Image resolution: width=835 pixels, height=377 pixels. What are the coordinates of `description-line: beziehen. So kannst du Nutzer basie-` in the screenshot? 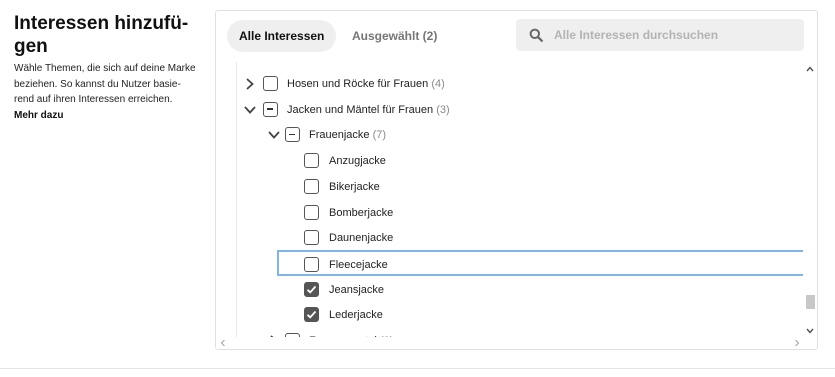 It's located at (97, 84).